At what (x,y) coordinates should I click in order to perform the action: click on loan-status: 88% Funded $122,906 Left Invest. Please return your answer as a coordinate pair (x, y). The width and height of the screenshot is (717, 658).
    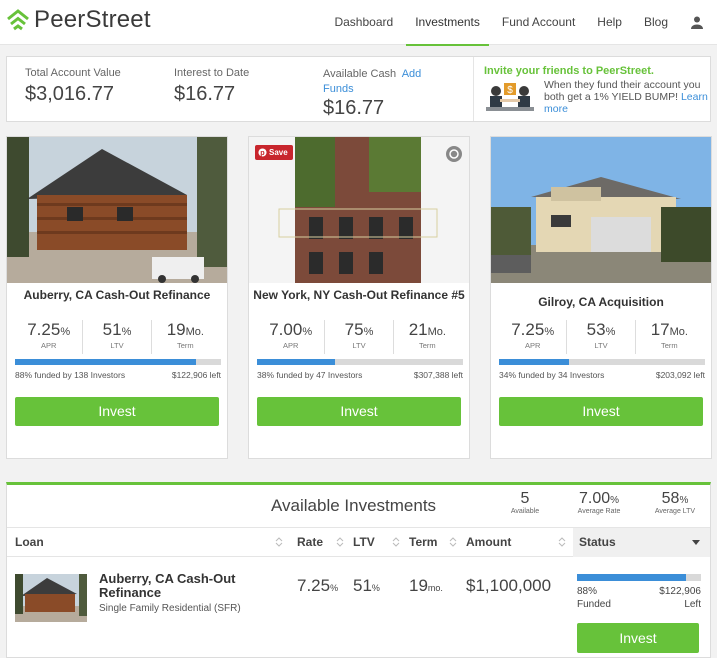
    Looking at the image, I should click on (641, 607).